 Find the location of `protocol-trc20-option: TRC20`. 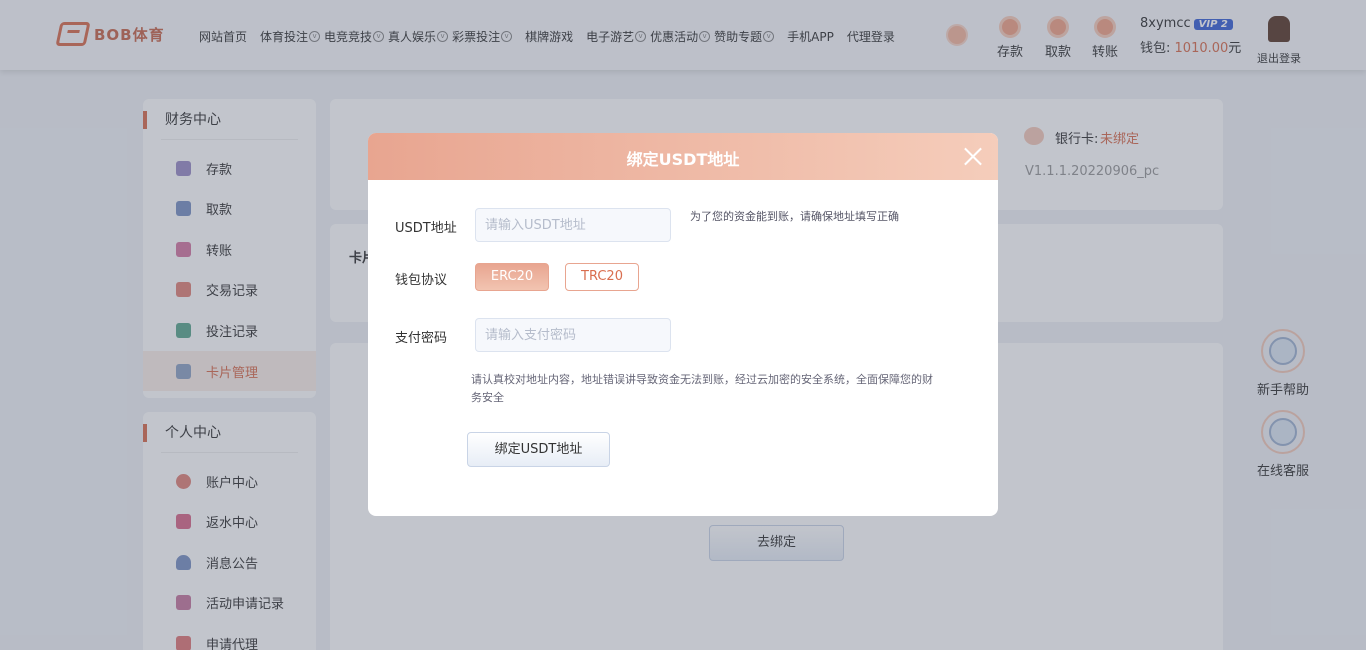

protocol-trc20-option: TRC20 is located at coordinates (602, 277).